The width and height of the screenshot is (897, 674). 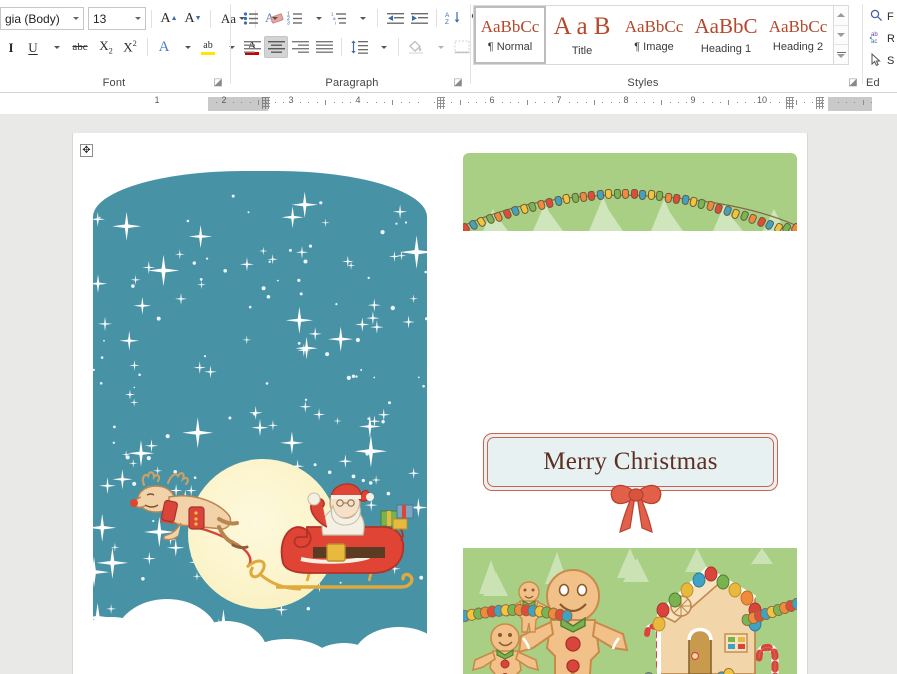 What do you see at coordinates (881, 61) in the screenshot?
I see `select-button: S` at bounding box center [881, 61].